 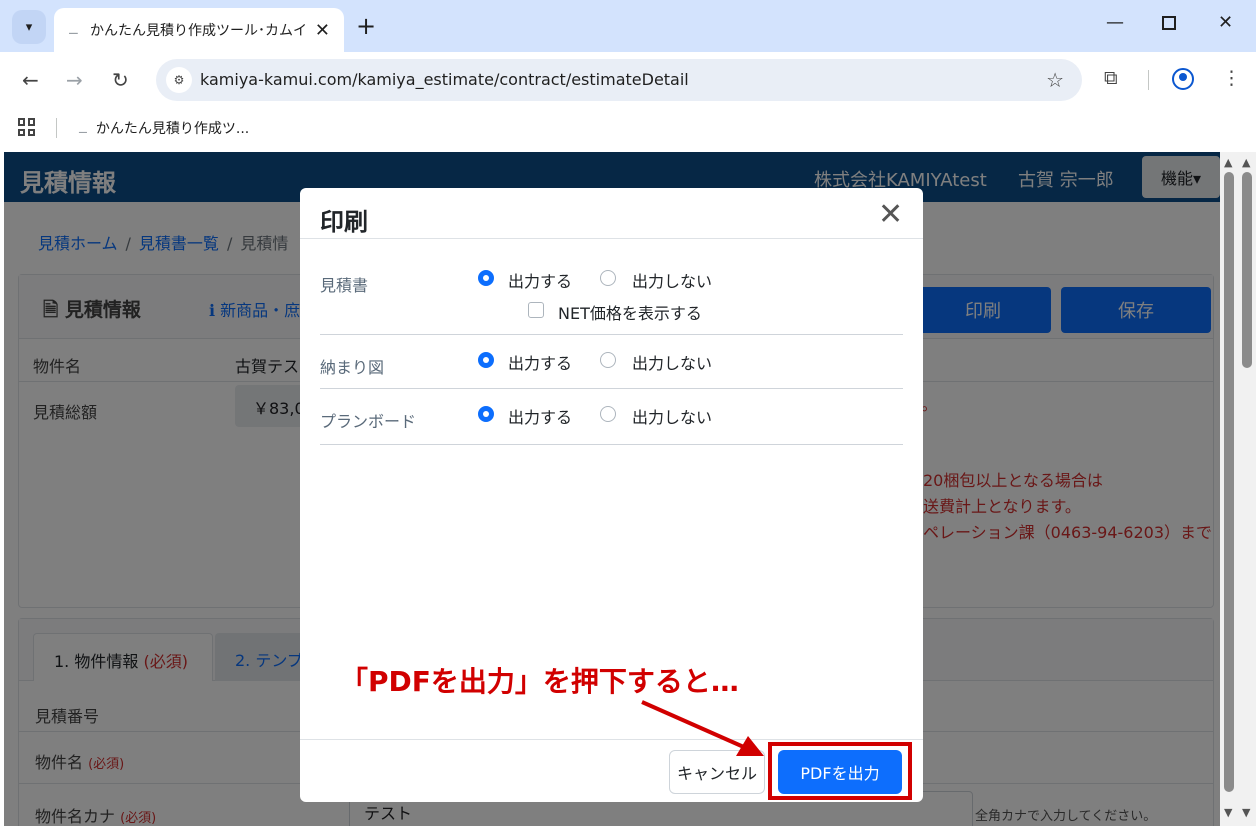 I want to click on tab-search-button: ▾, so click(x=29, y=27).